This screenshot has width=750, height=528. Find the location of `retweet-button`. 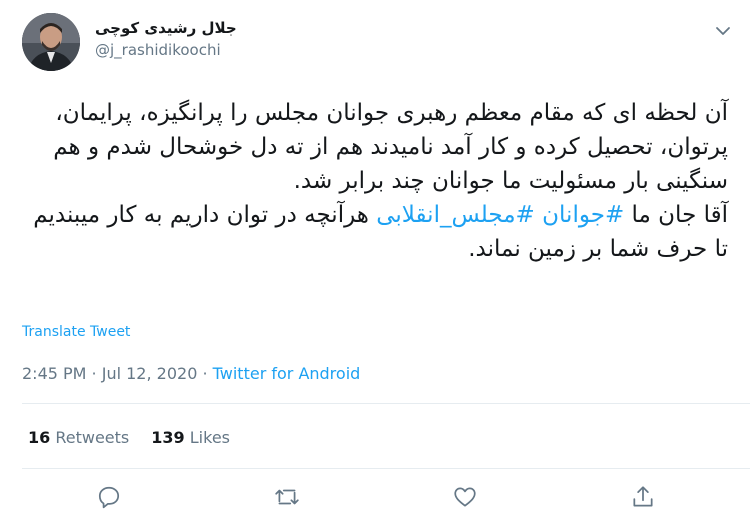

retweet-button is located at coordinates (287, 497).